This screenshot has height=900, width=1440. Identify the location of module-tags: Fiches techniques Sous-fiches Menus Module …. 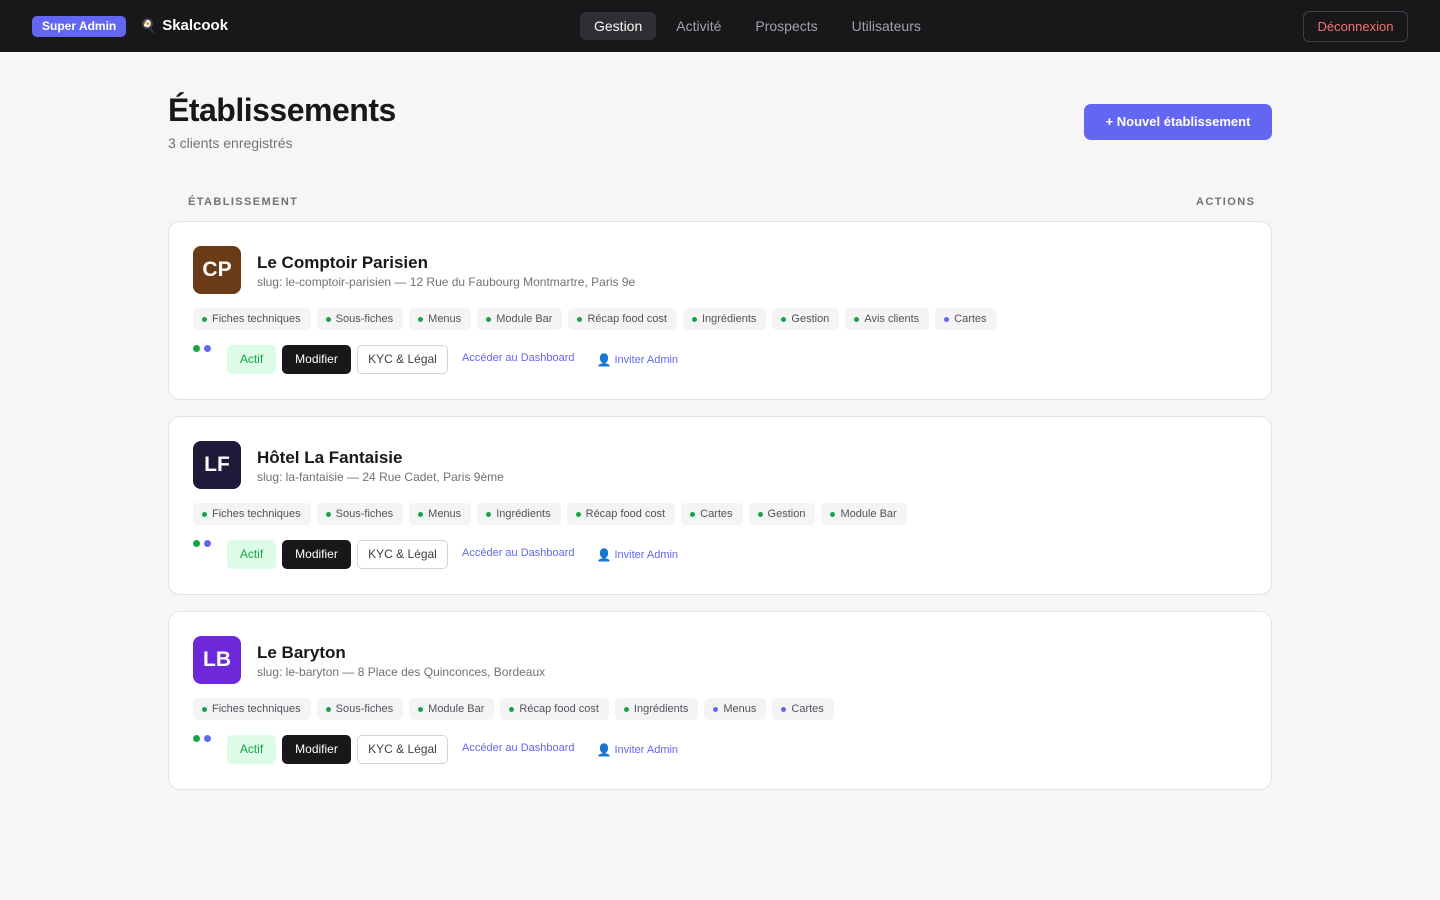
(595, 319).